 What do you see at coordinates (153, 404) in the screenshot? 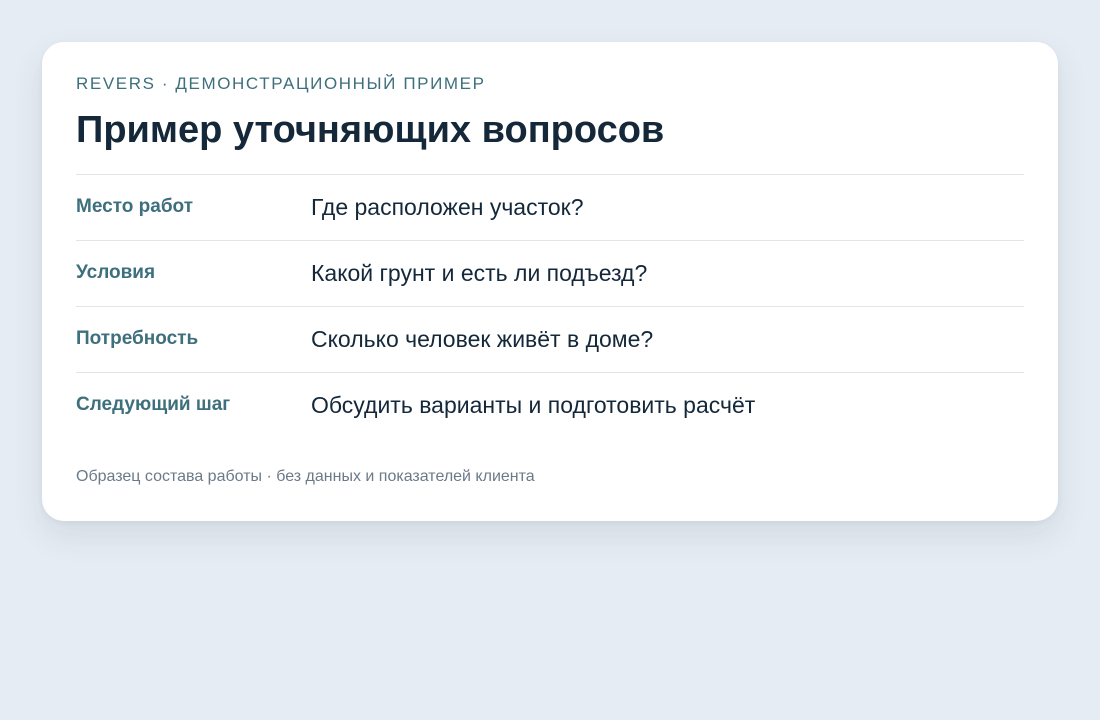
I see `row-label: Следующий шаг` at bounding box center [153, 404].